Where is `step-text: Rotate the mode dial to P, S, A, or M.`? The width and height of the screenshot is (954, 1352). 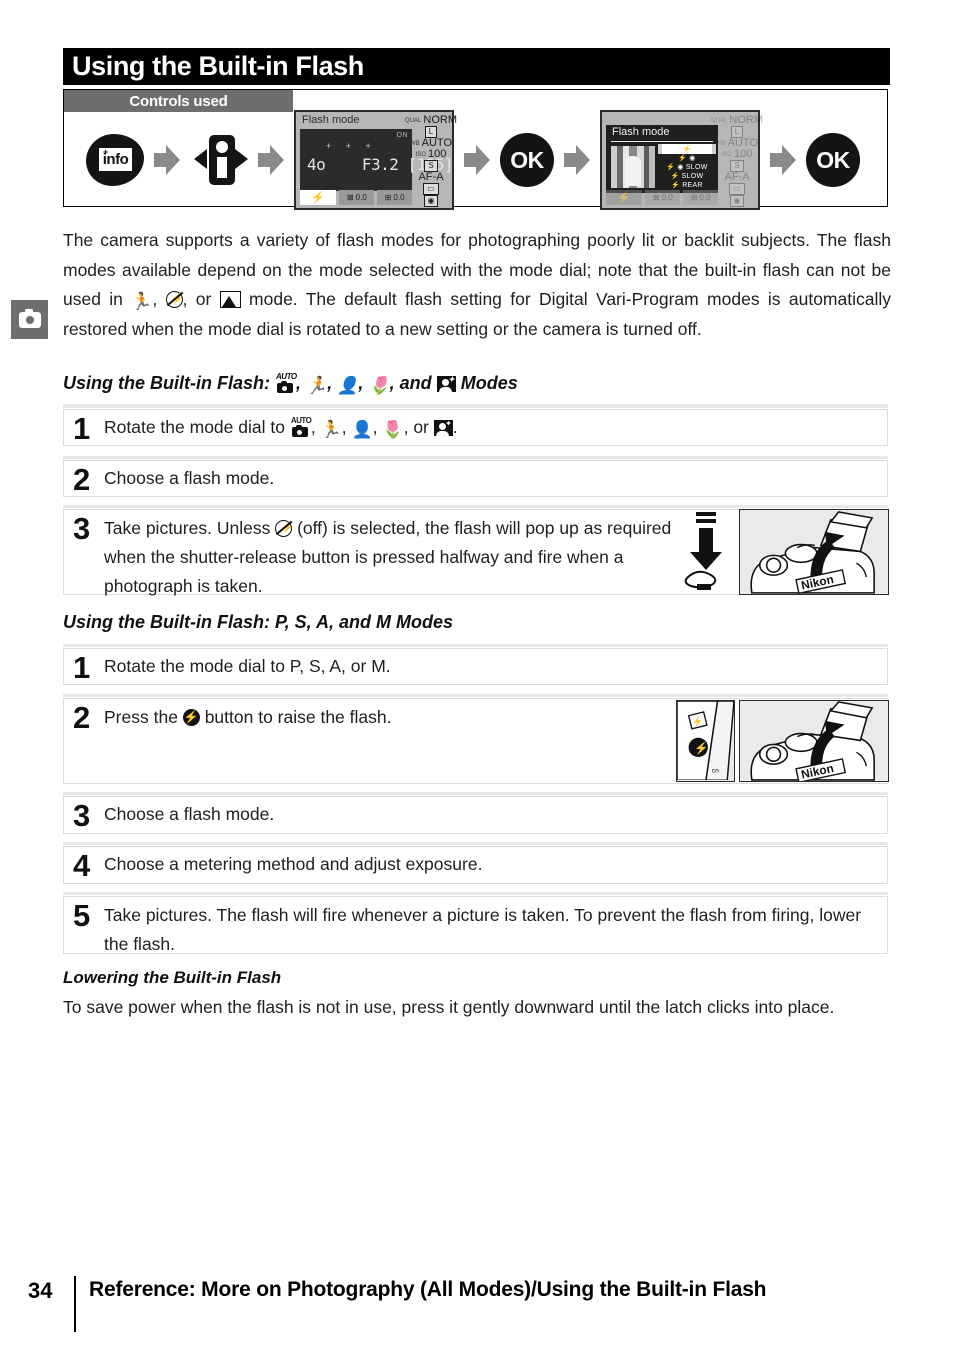 step-text: Rotate the mode dial to P, S, A, or M. is located at coordinates (247, 666).